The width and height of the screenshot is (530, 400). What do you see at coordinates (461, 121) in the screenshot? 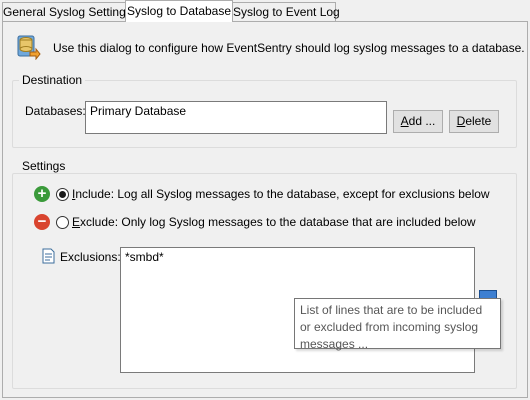
I see `delete-button-mnemonic: D` at bounding box center [461, 121].